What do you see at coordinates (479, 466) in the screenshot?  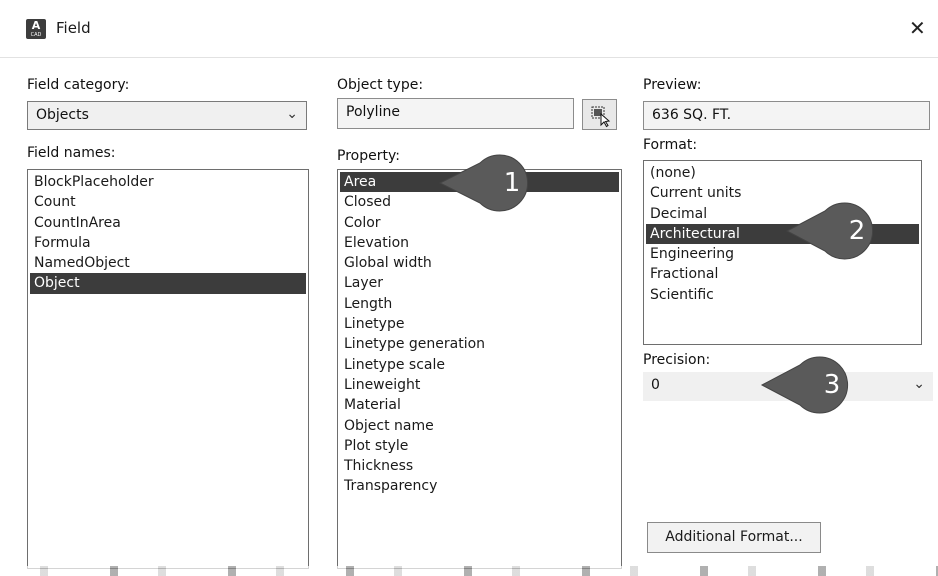 I see `list-item: Thickness` at bounding box center [479, 466].